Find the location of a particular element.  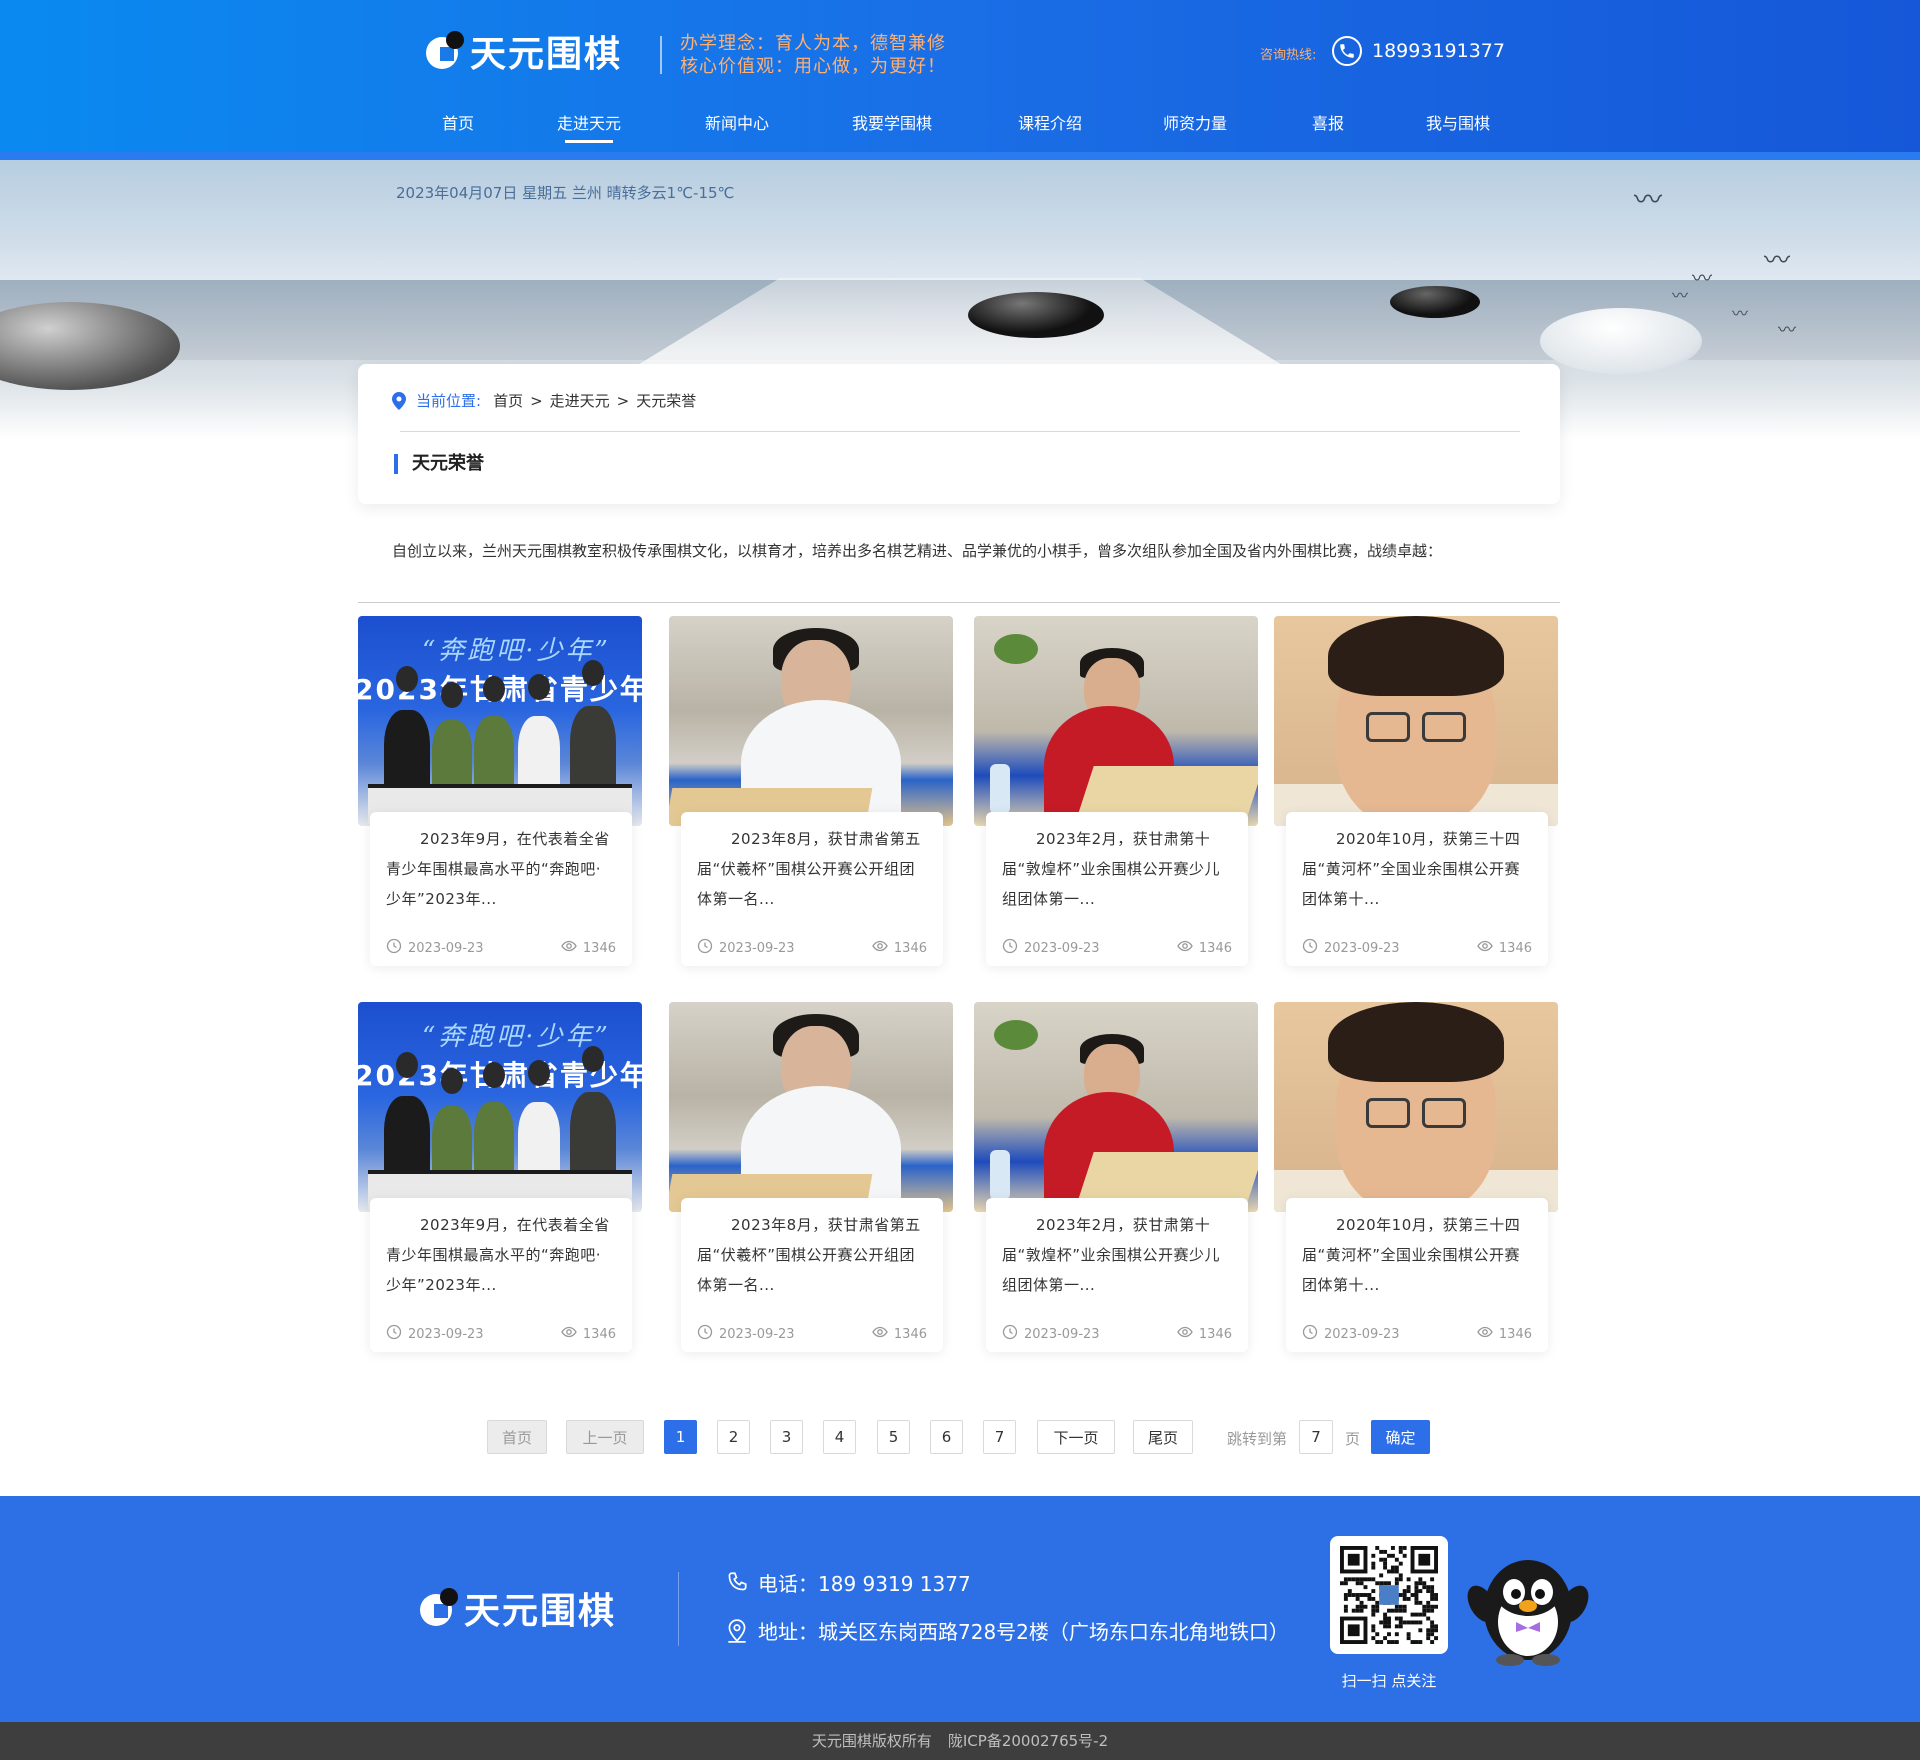

hotline-label: 咨询热线: is located at coordinates (1288, 55).